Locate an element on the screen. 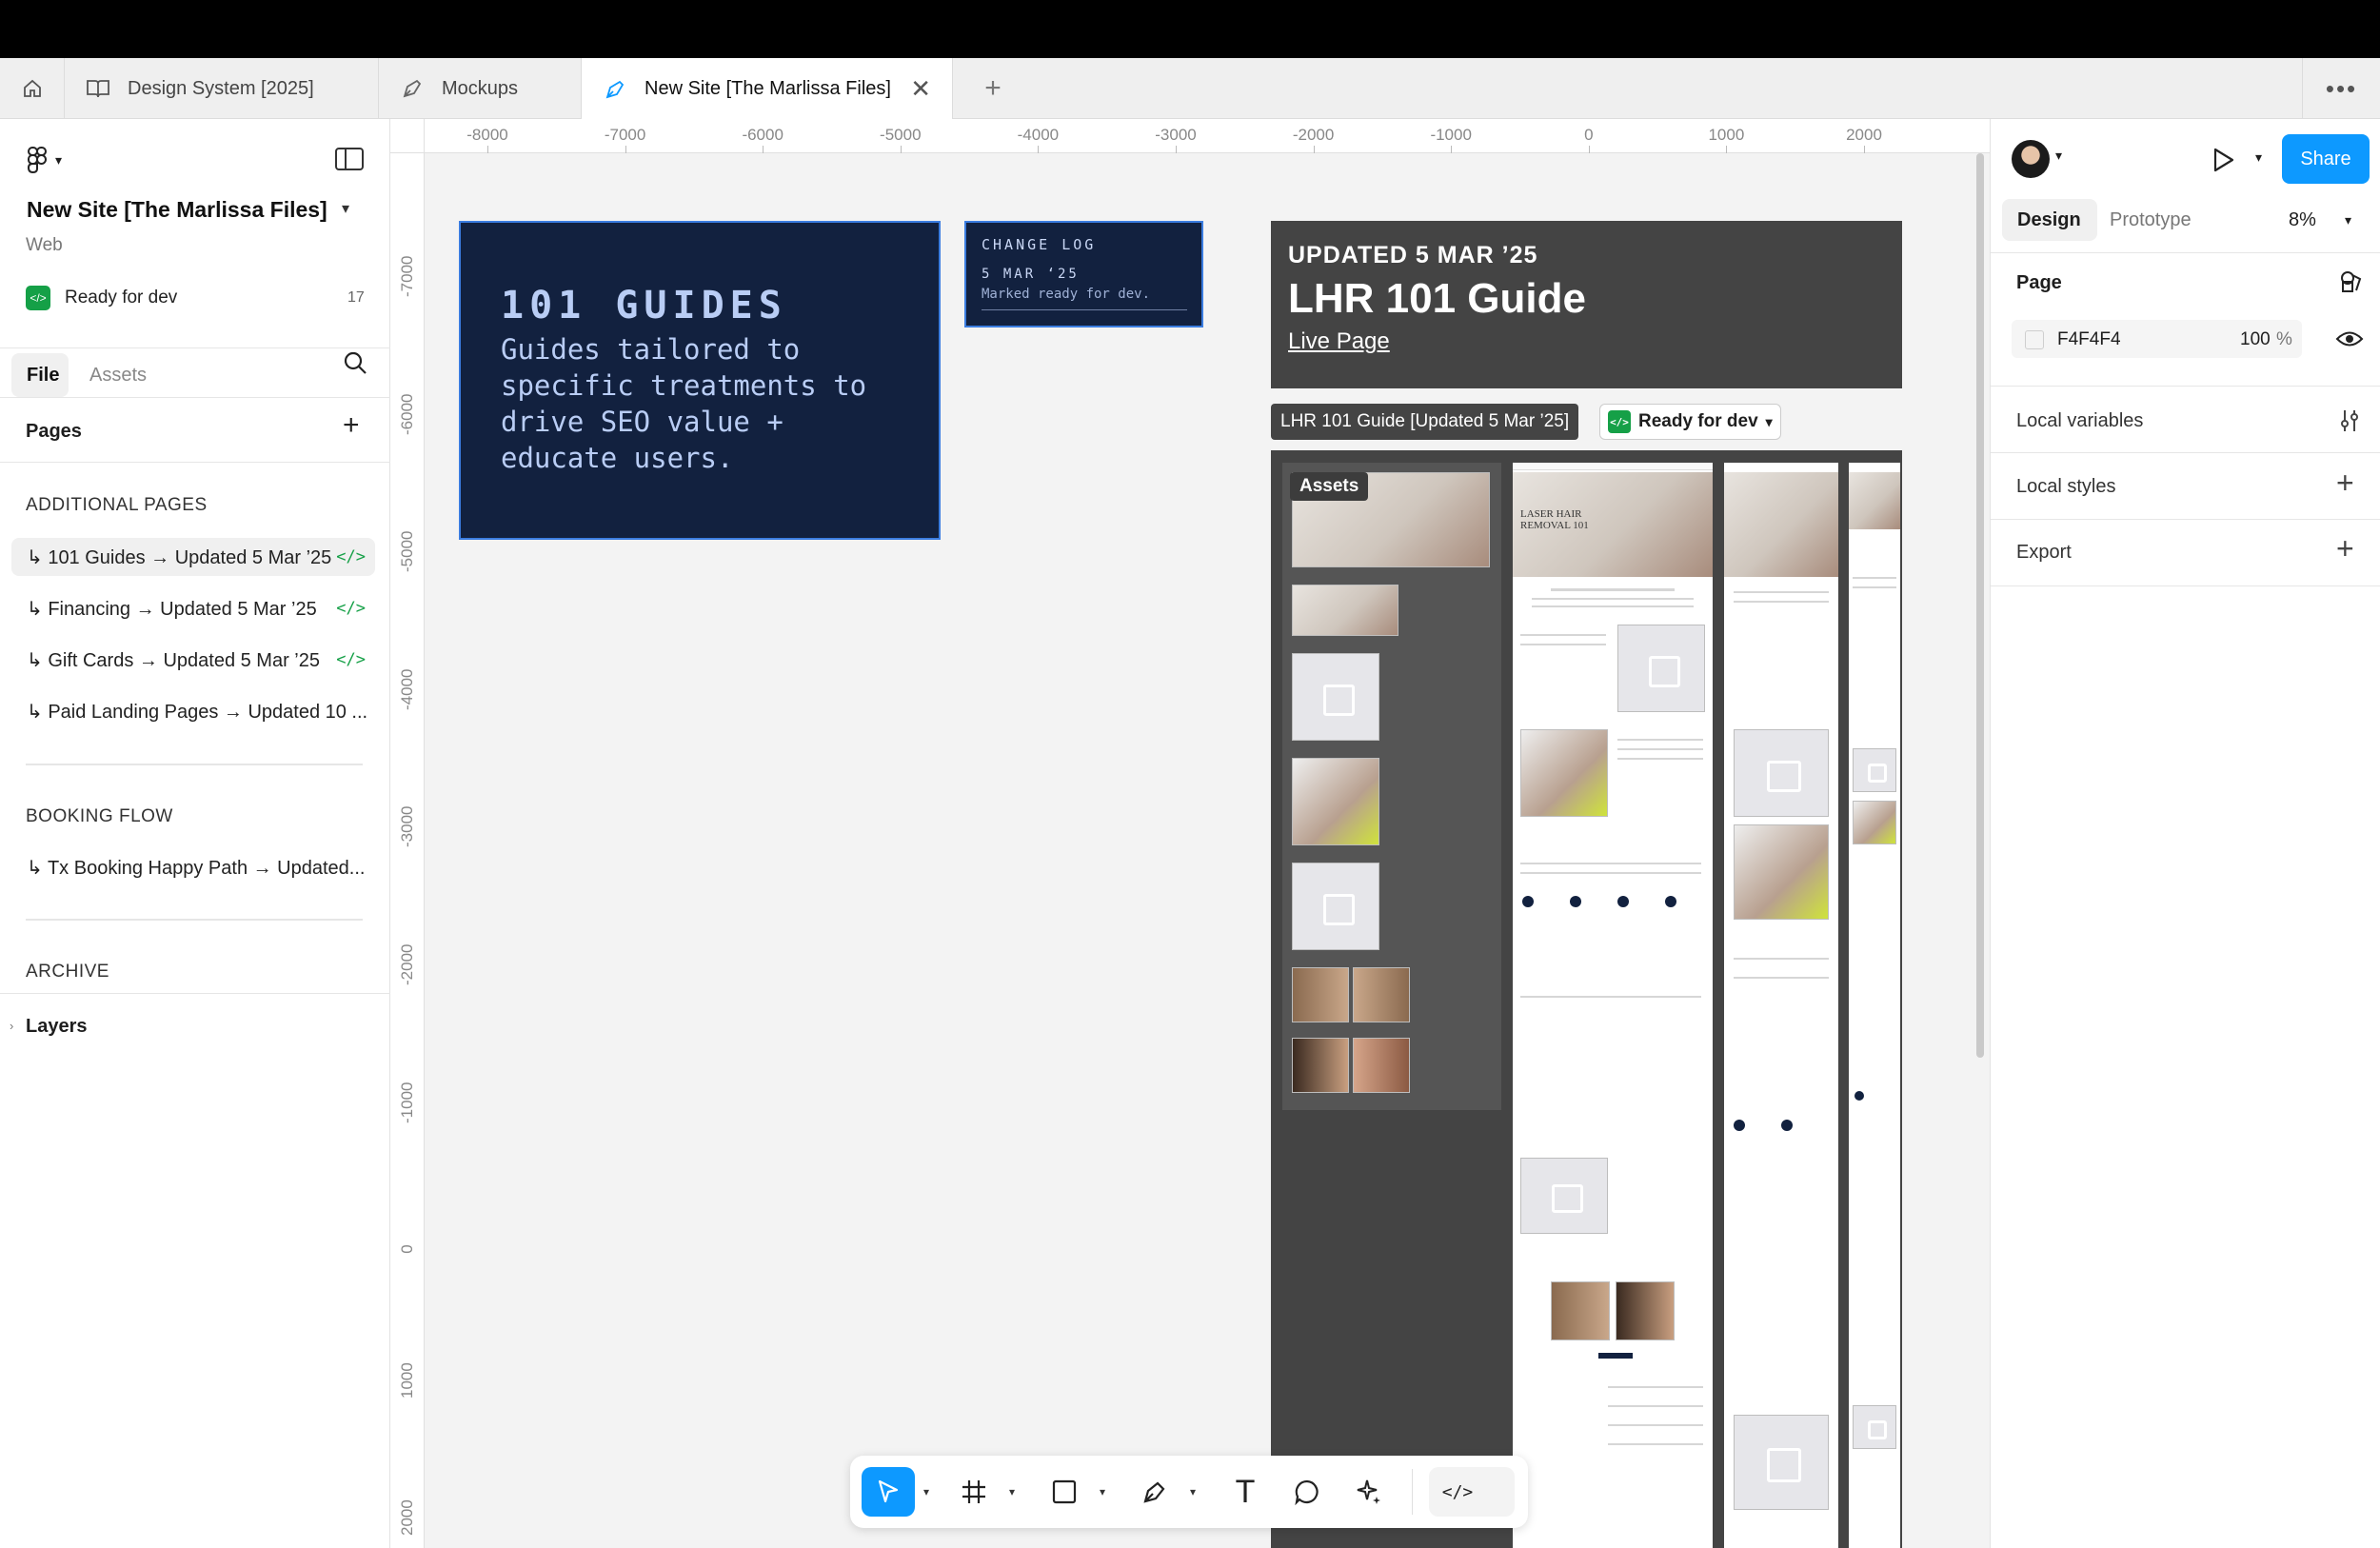 The width and height of the screenshot is (2380, 1548). assets-panel: Assets is located at coordinates (1391, 786).